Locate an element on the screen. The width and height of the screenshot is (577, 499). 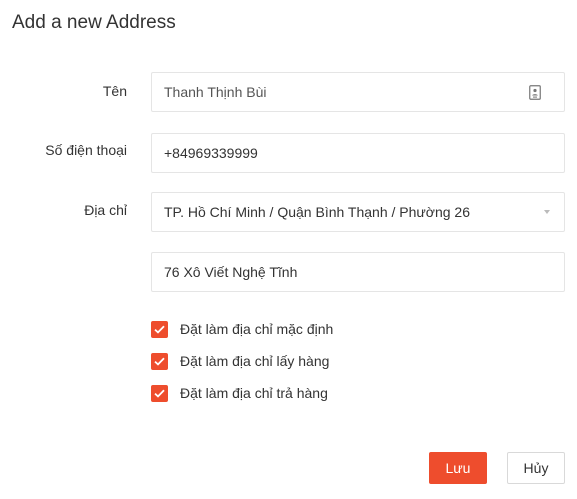
pickup-address-checkbox is located at coordinates (159, 361).